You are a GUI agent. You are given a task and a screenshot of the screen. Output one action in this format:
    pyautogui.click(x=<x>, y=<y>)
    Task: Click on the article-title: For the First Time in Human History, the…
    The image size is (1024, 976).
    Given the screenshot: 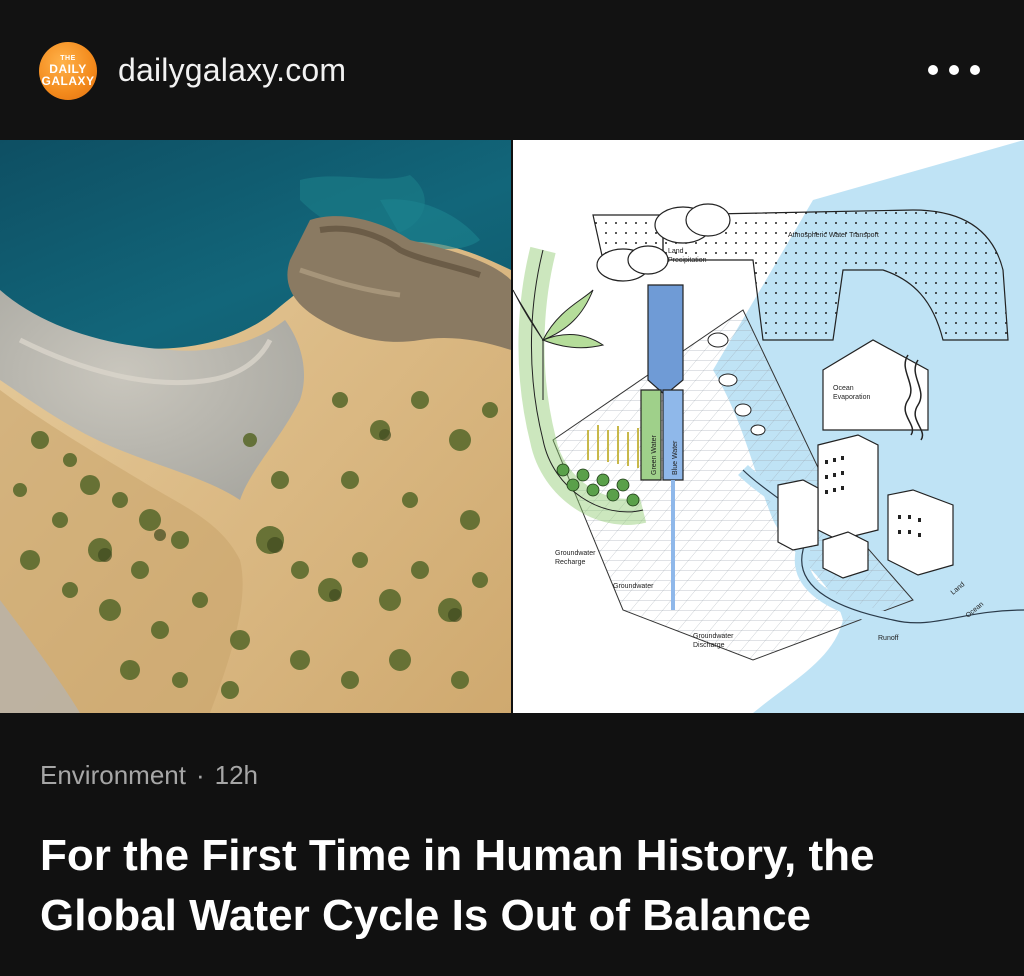 What is the action you would take?
    pyautogui.click(x=515, y=886)
    